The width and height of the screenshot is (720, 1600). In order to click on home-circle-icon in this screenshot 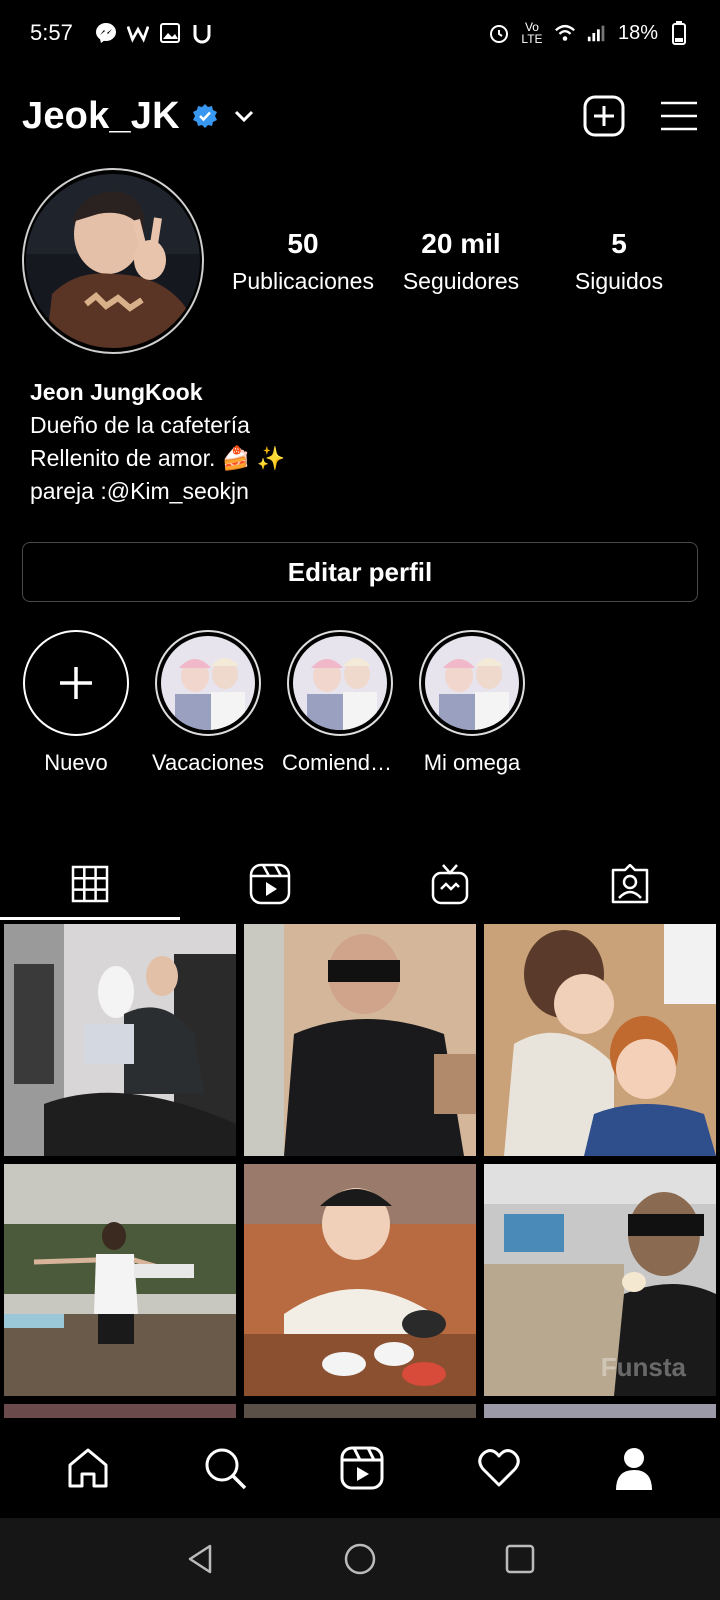, I will do `click(360, 1559)`.